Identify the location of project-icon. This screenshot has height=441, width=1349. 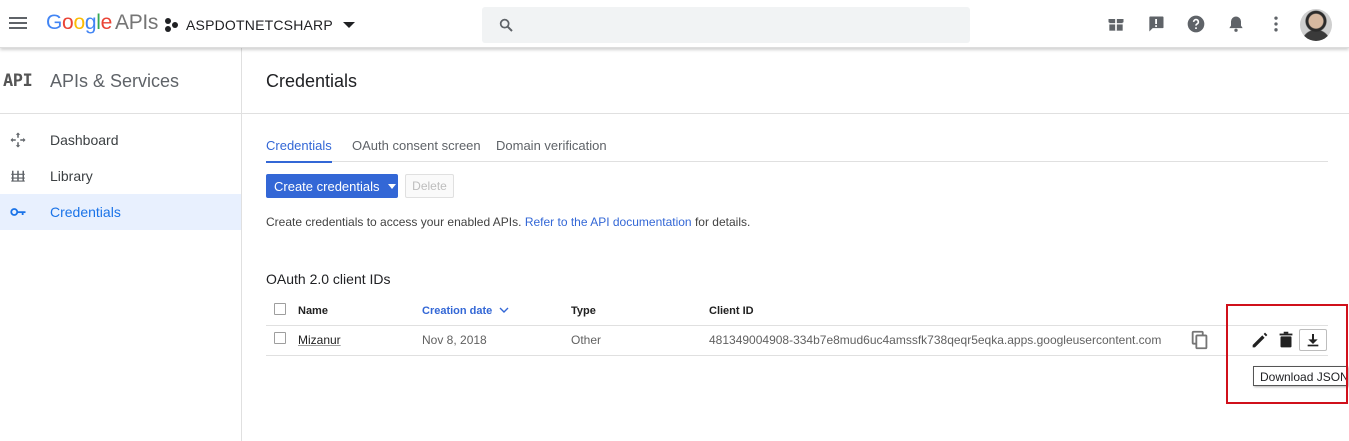
(172, 25).